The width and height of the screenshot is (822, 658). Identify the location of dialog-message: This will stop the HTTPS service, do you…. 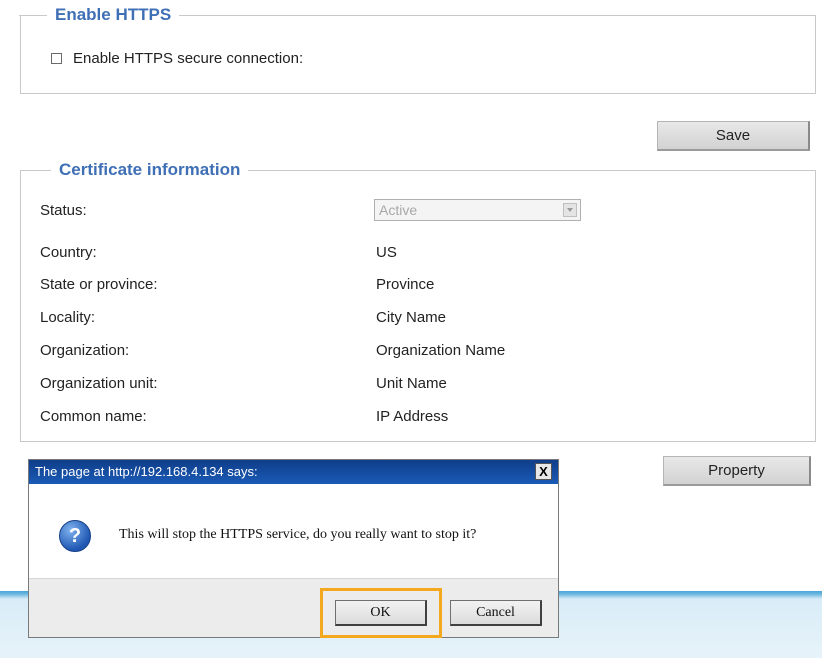
(298, 534).